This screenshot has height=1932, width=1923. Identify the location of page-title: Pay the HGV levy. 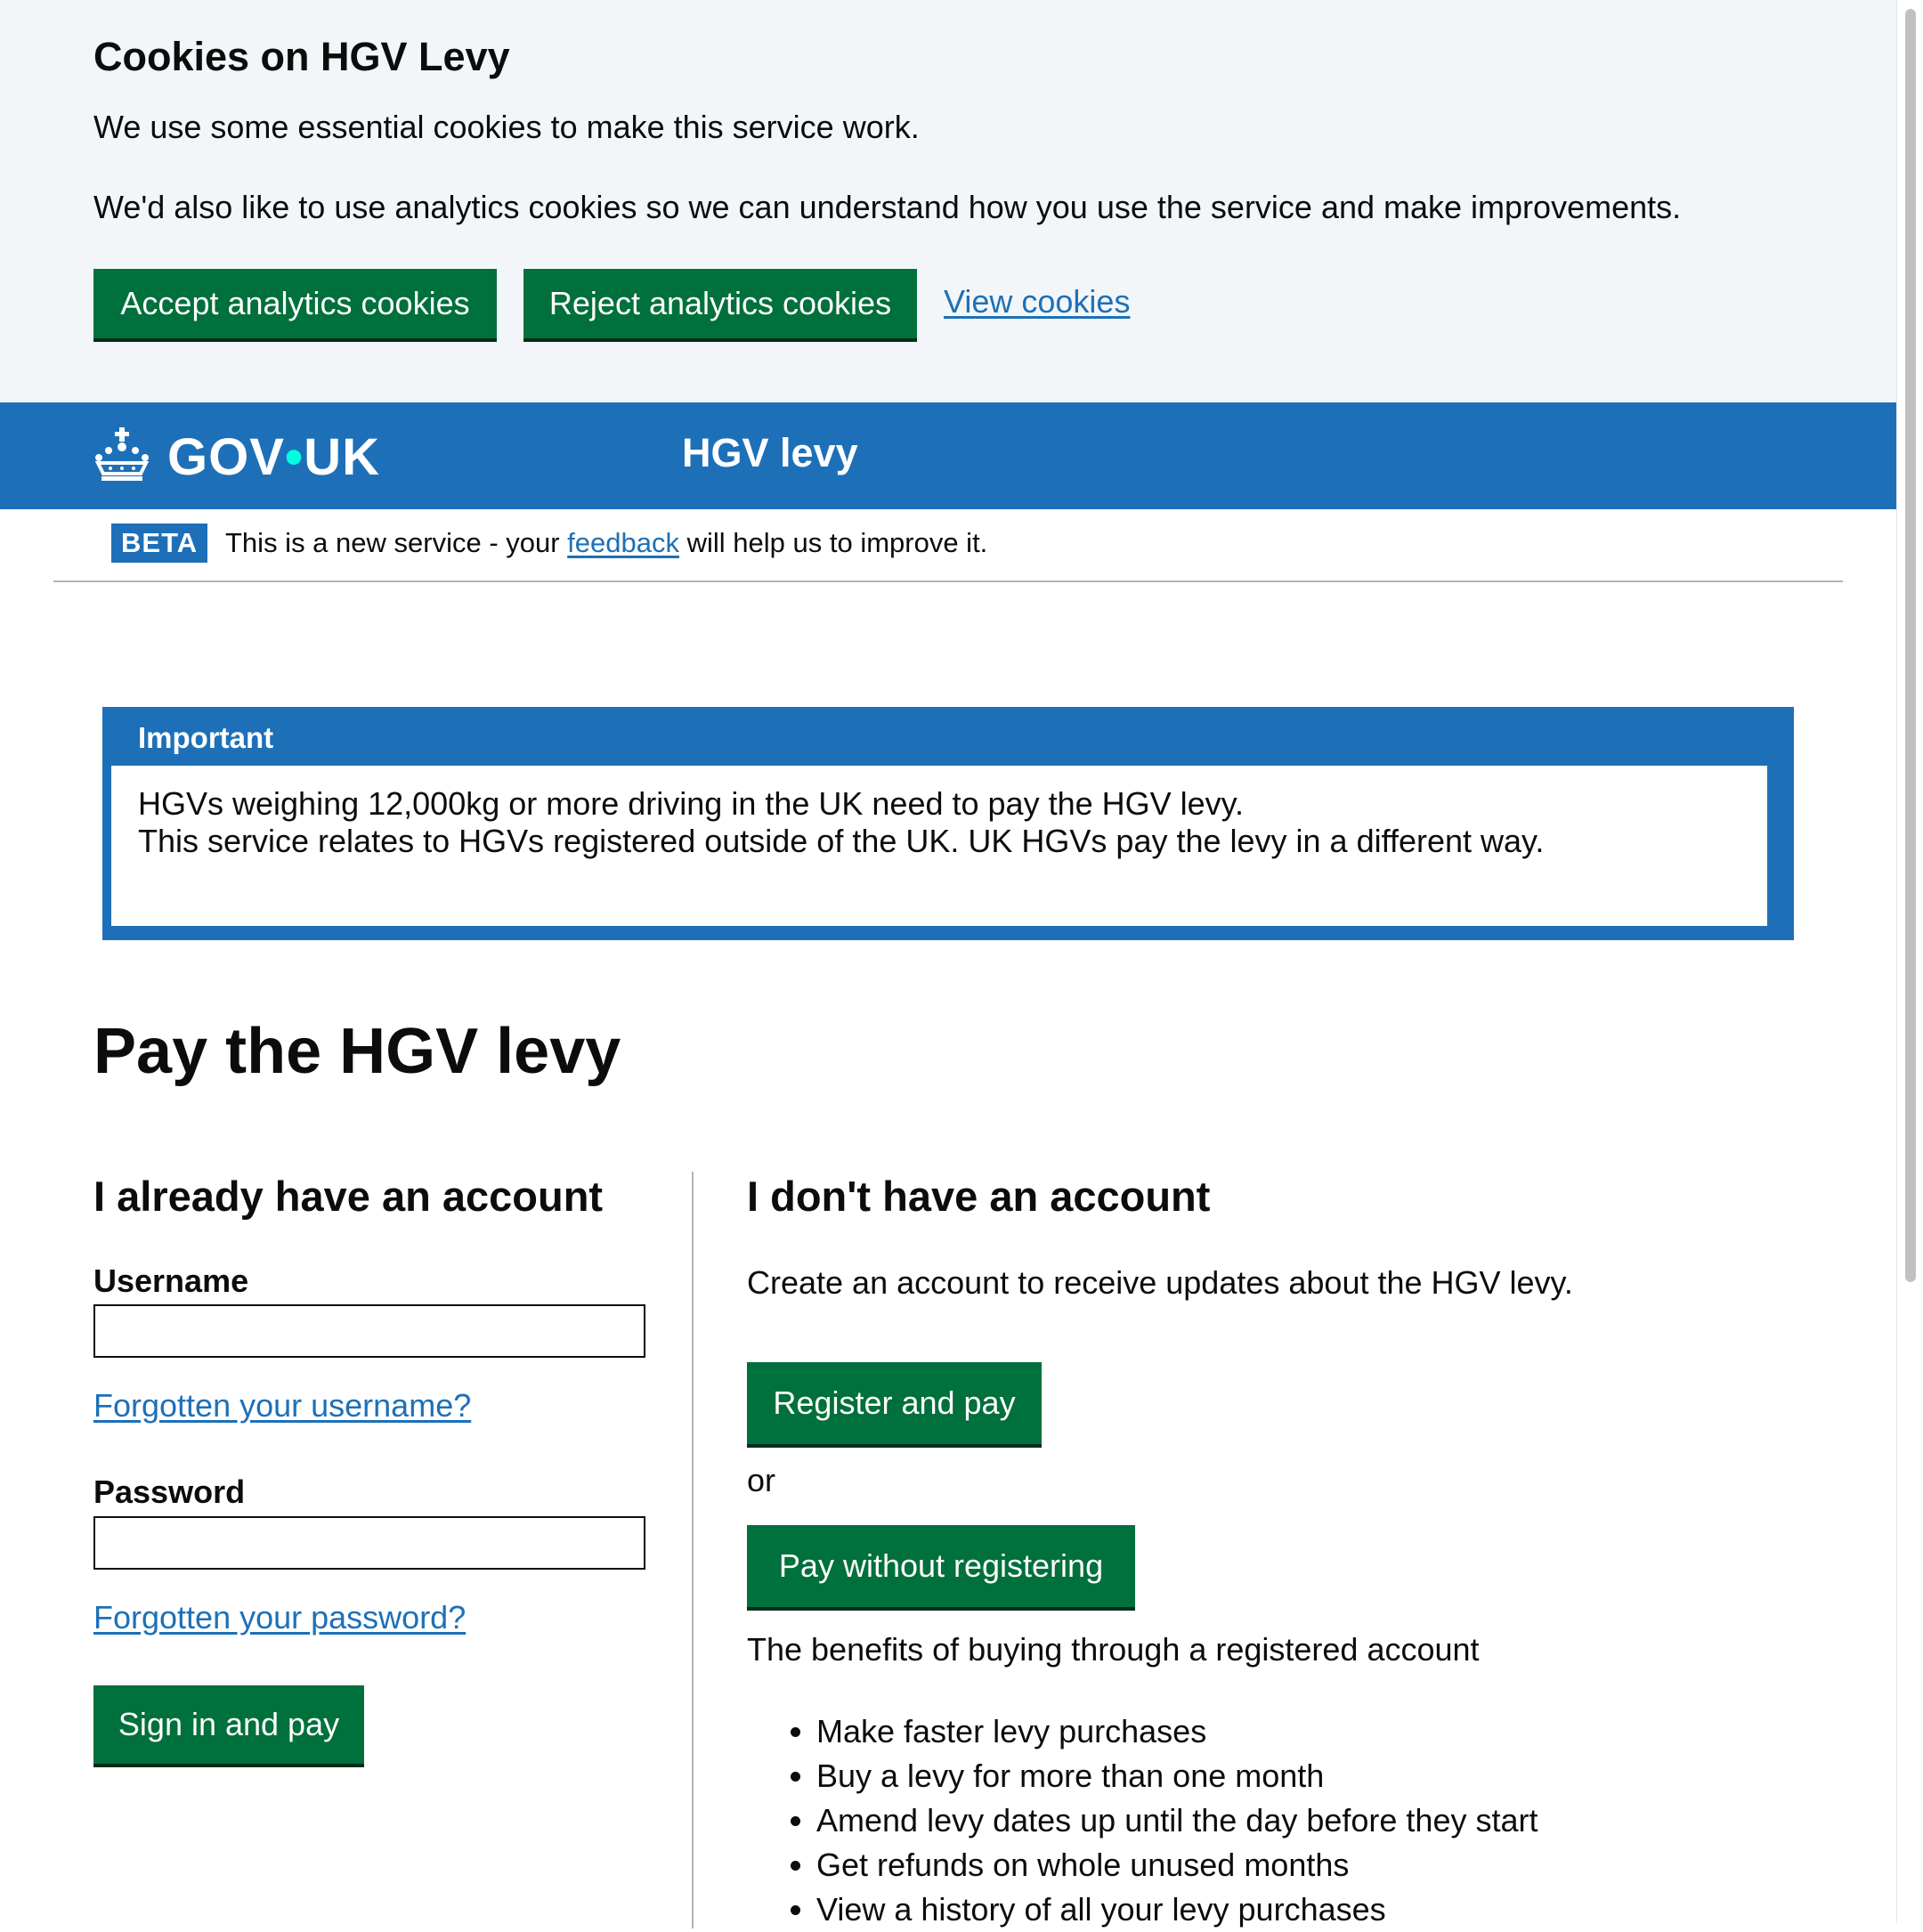
(357, 1052).